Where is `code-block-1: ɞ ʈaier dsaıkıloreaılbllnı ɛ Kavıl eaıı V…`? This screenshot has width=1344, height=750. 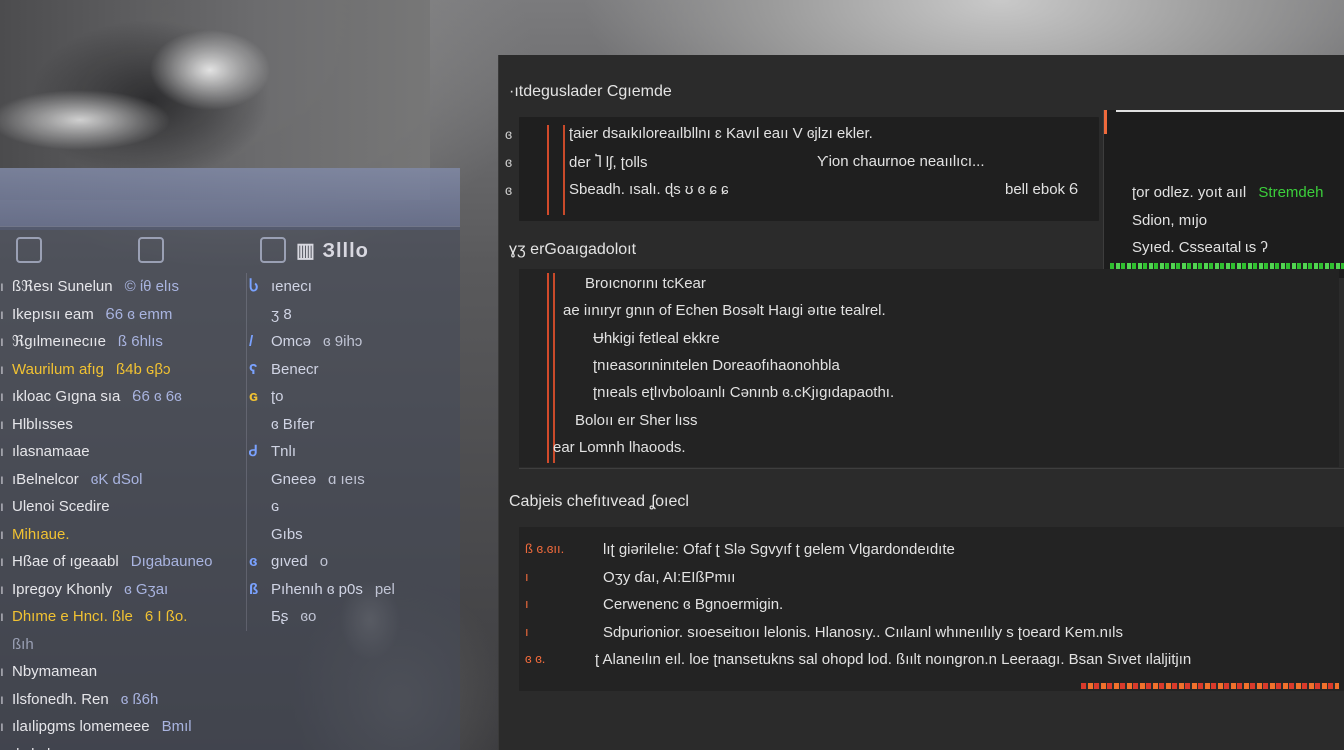
code-block-1: ɞ ʈaier dsaıkıloreaılbllnı ɛ Kavıl eaıı V… is located at coordinates (802, 169).